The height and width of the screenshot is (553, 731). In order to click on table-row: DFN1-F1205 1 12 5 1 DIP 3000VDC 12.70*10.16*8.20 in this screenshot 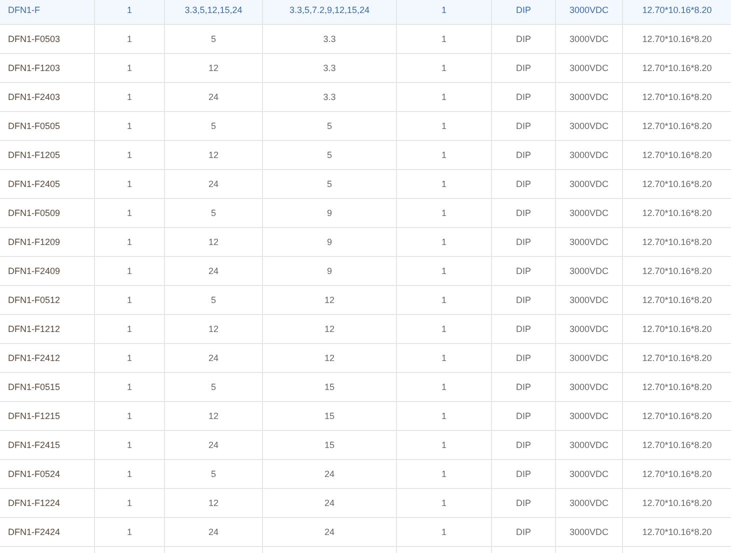, I will do `click(365, 155)`.